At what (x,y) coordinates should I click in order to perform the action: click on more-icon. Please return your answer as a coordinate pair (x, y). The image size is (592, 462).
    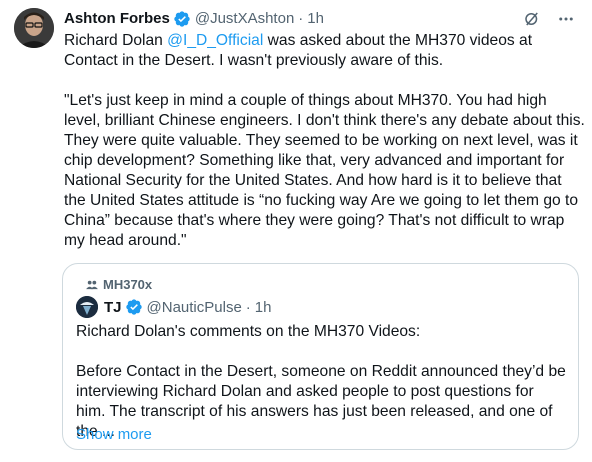
    Looking at the image, I should click on (566, 19).